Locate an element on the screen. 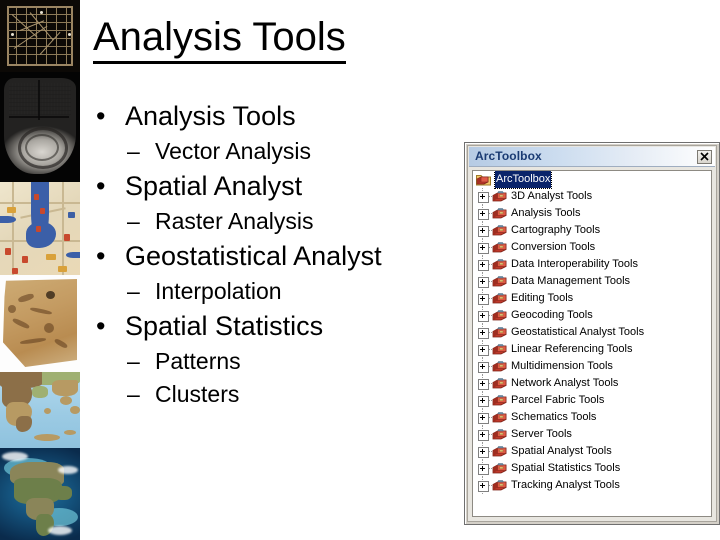 This screenshot has height=540, width=720. tree-item: Multidimension Tools is located at coordinates (592, 366).